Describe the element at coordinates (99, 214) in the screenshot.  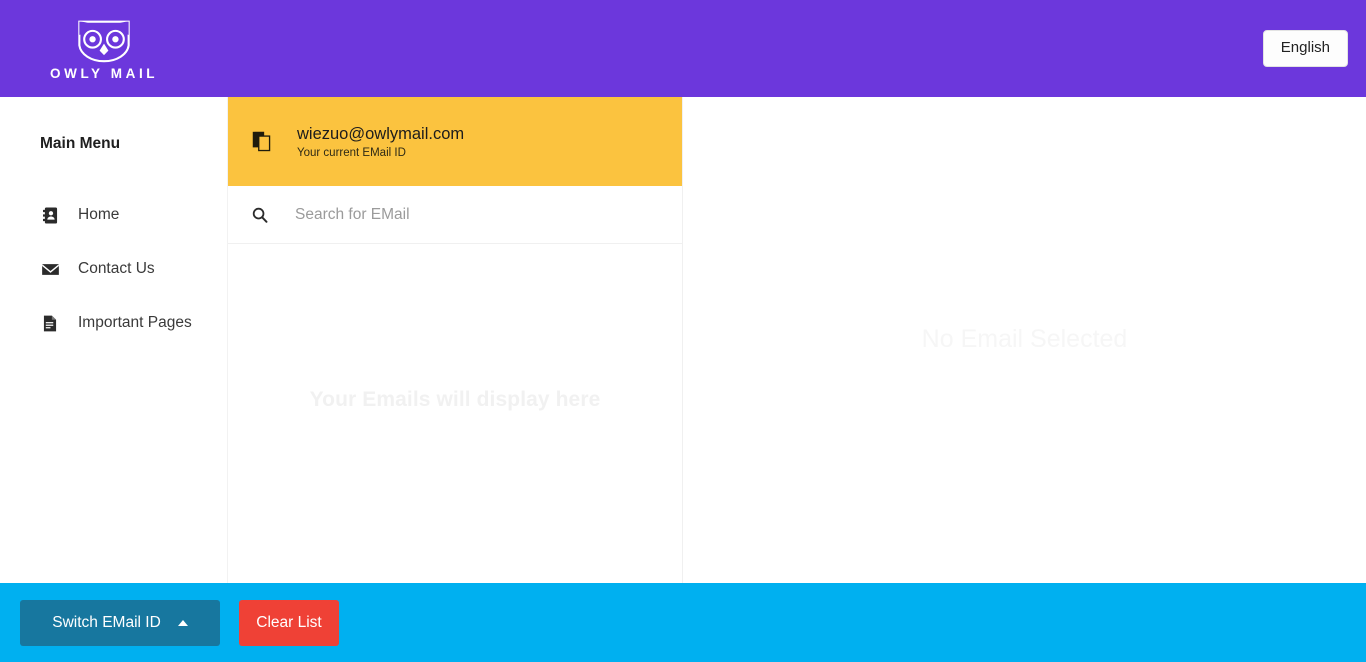
I see `sidebar-item-label: Home` at that location.